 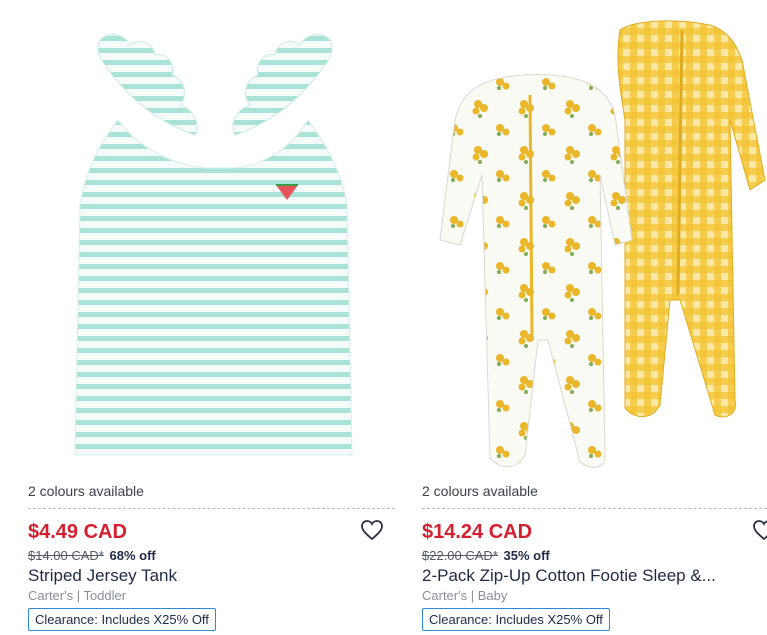 I want to click on product-brand: Carter's | Baby, so click(x=465, y=595).